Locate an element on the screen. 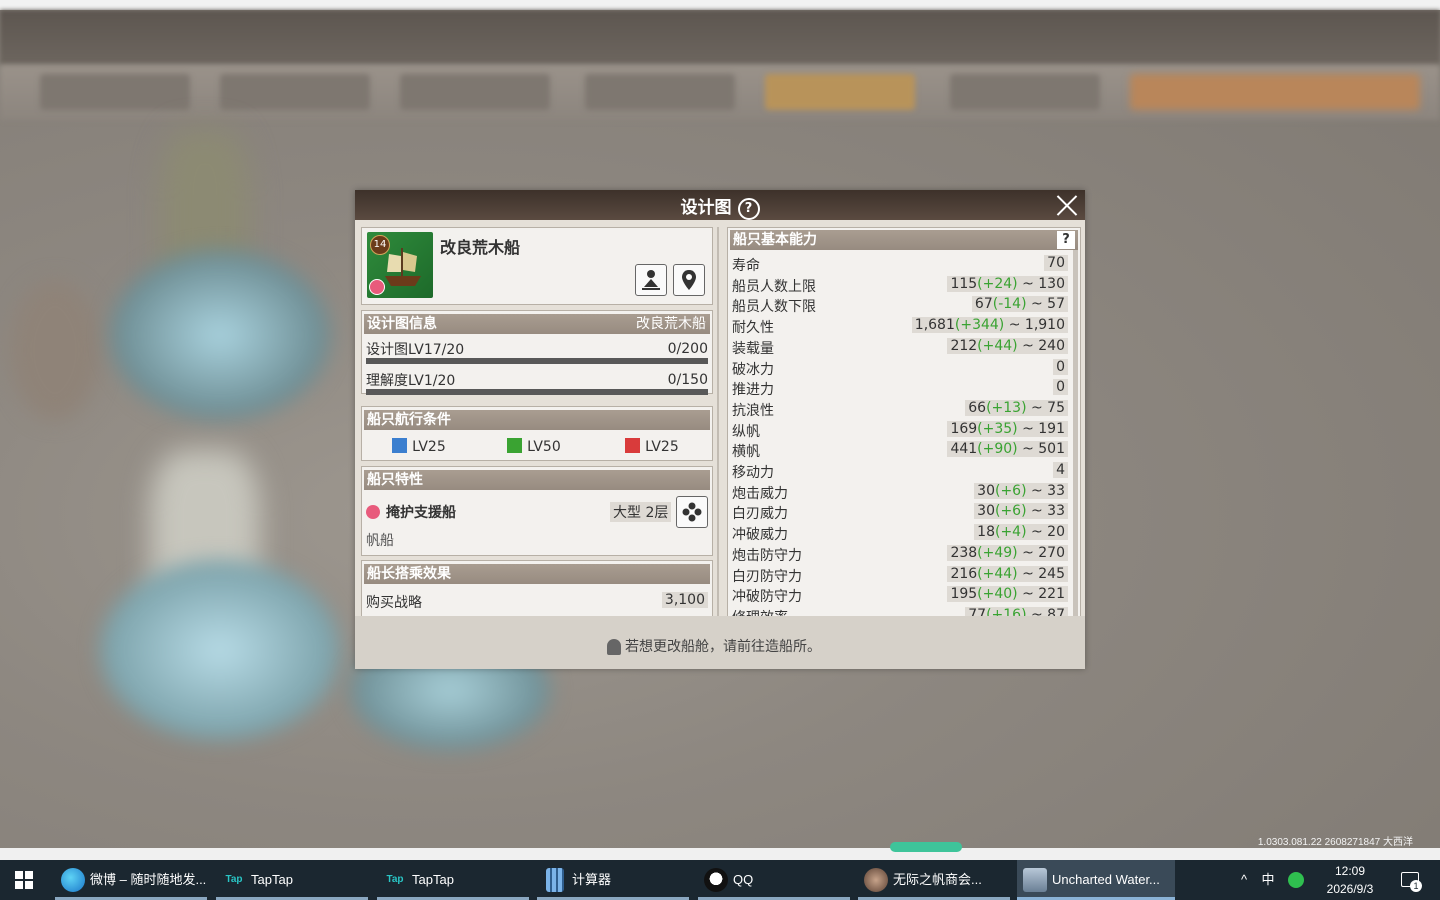 This screenshot has width=1440, height=900. stat-base: 195 is located at coordinates (964, 594).